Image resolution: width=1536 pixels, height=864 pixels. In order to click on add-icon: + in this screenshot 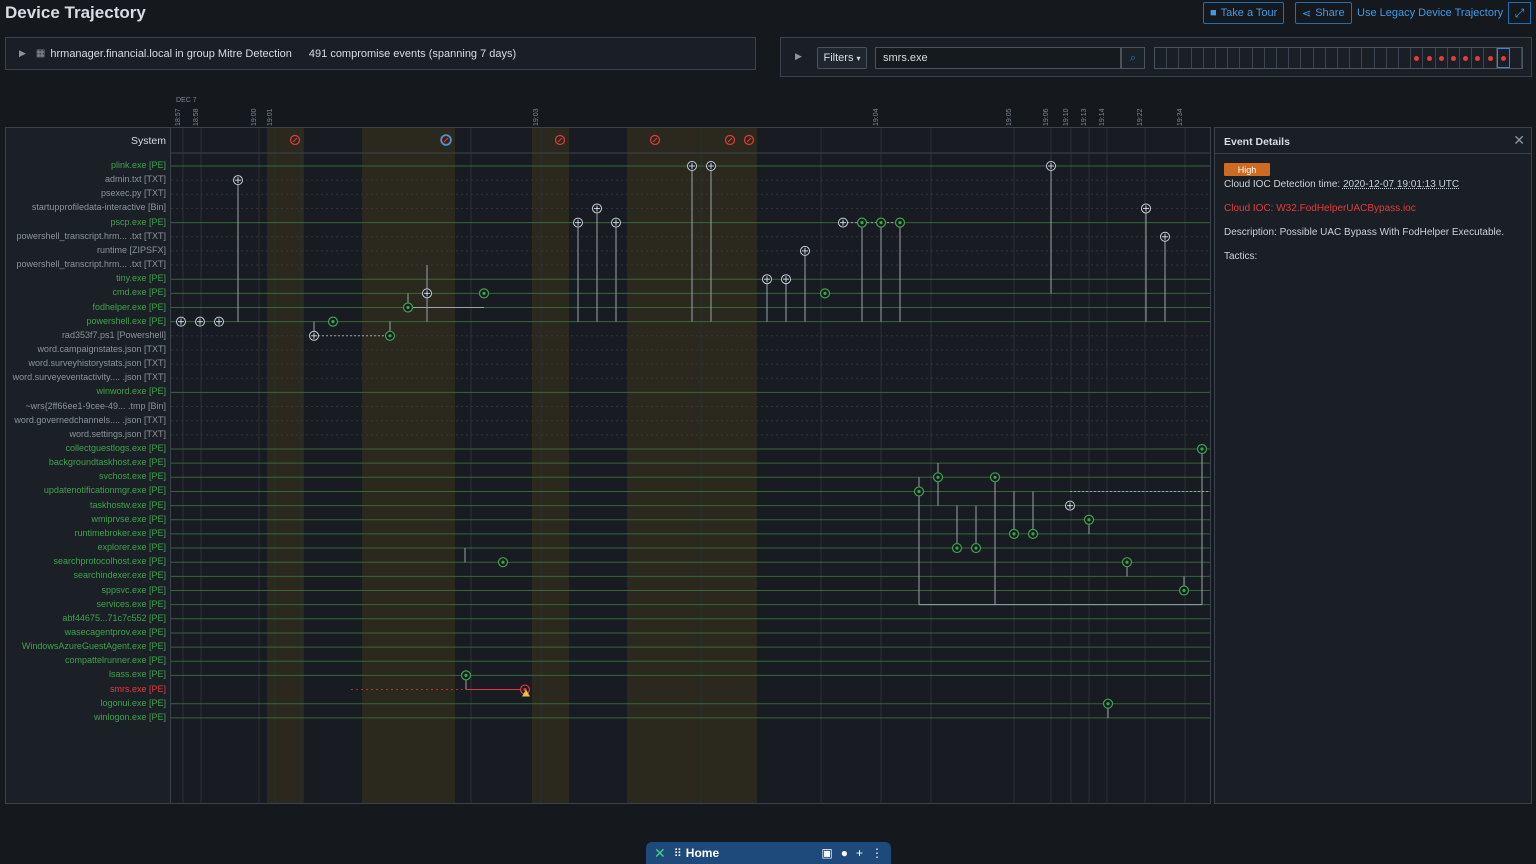, I will do `click(859, 853)`.